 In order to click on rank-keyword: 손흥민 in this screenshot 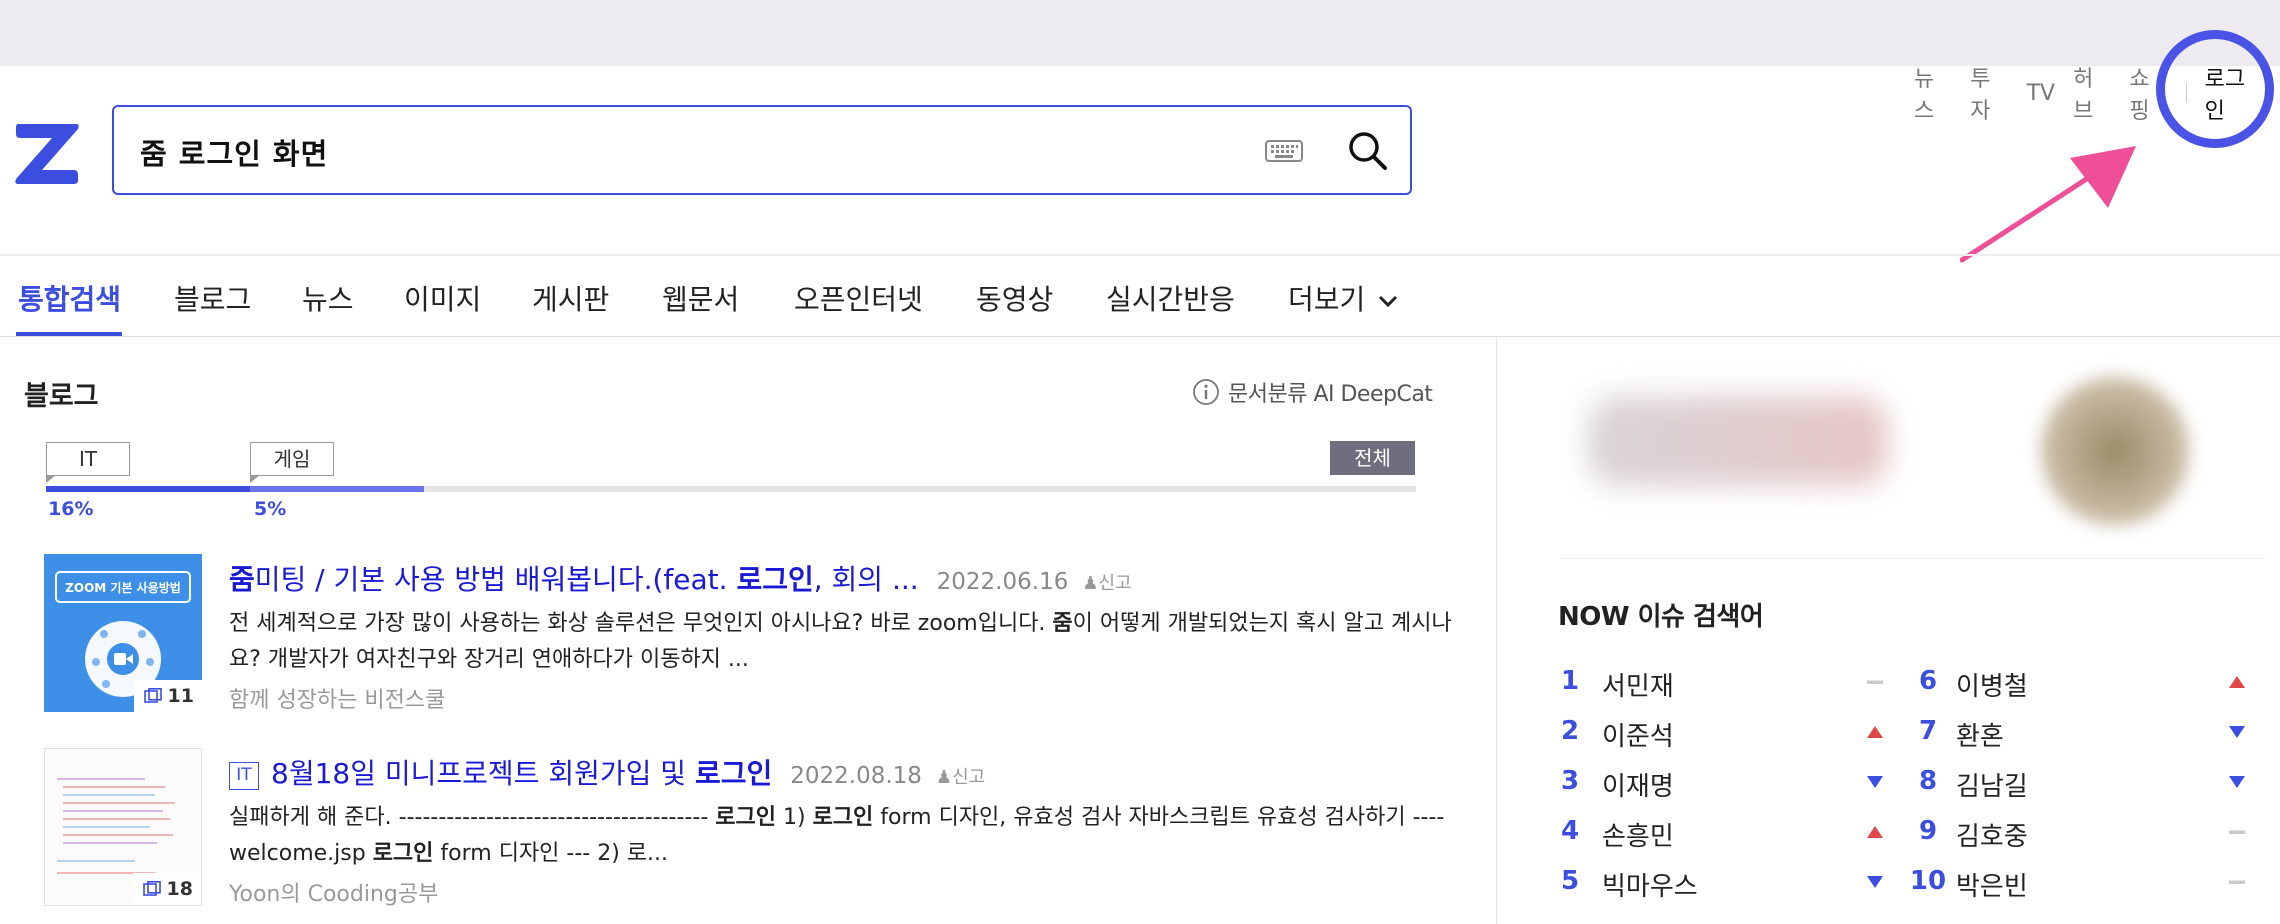, I will do `click(1638, 837)`.